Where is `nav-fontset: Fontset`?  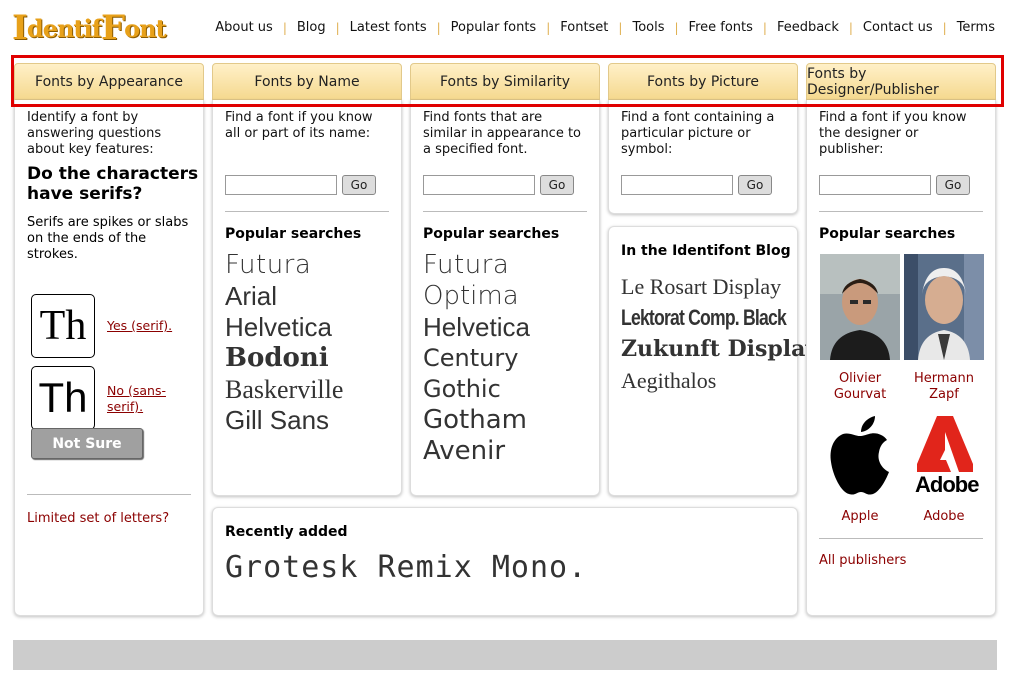 nav-fontset: Fontset is located at coordinates (584, 27).